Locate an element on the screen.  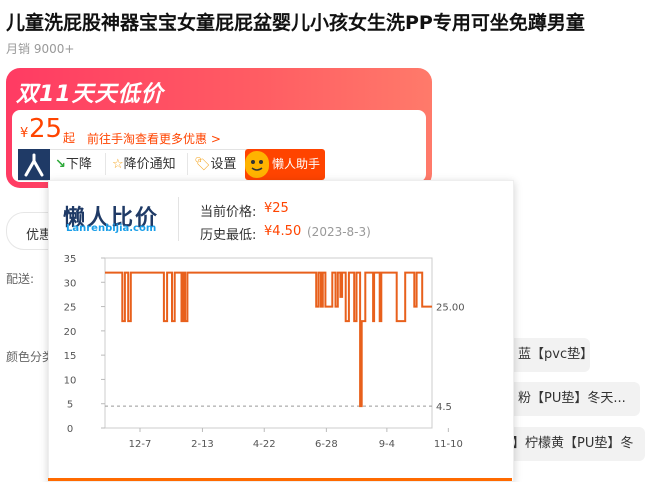
settings-button: 🏷设置 is located at coordinates (215, 164).